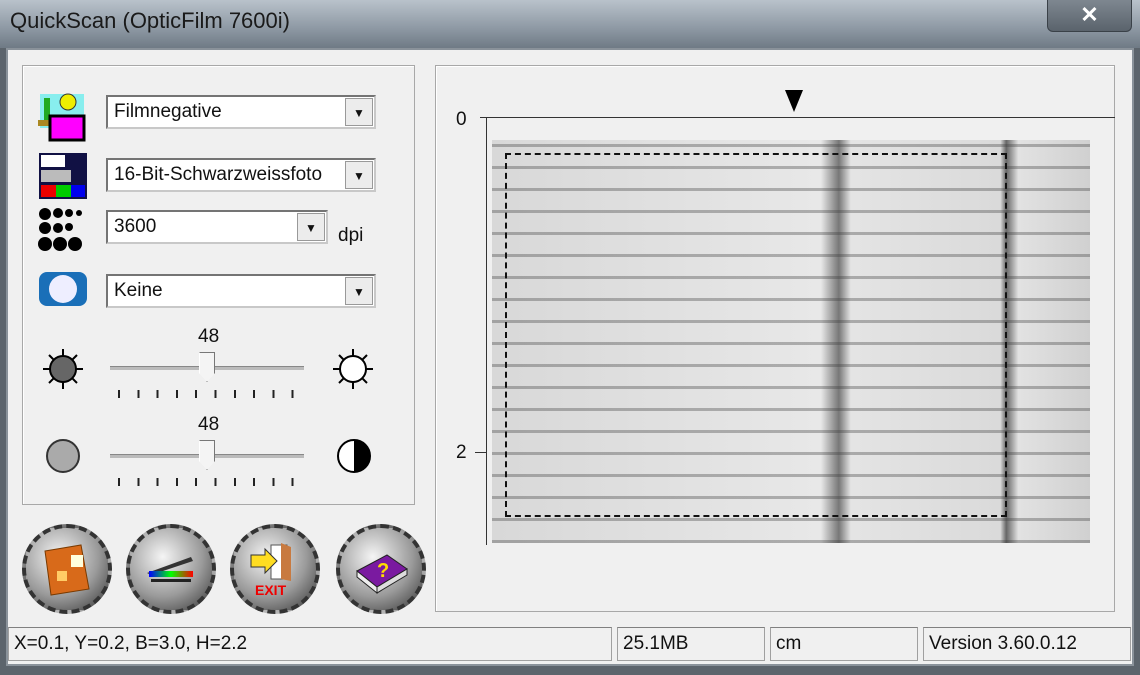 This screenshot has height=675, width=1140. Describe the element at coordinates (481, 452) in the screenshot. I see `ruler-tick` at that location.